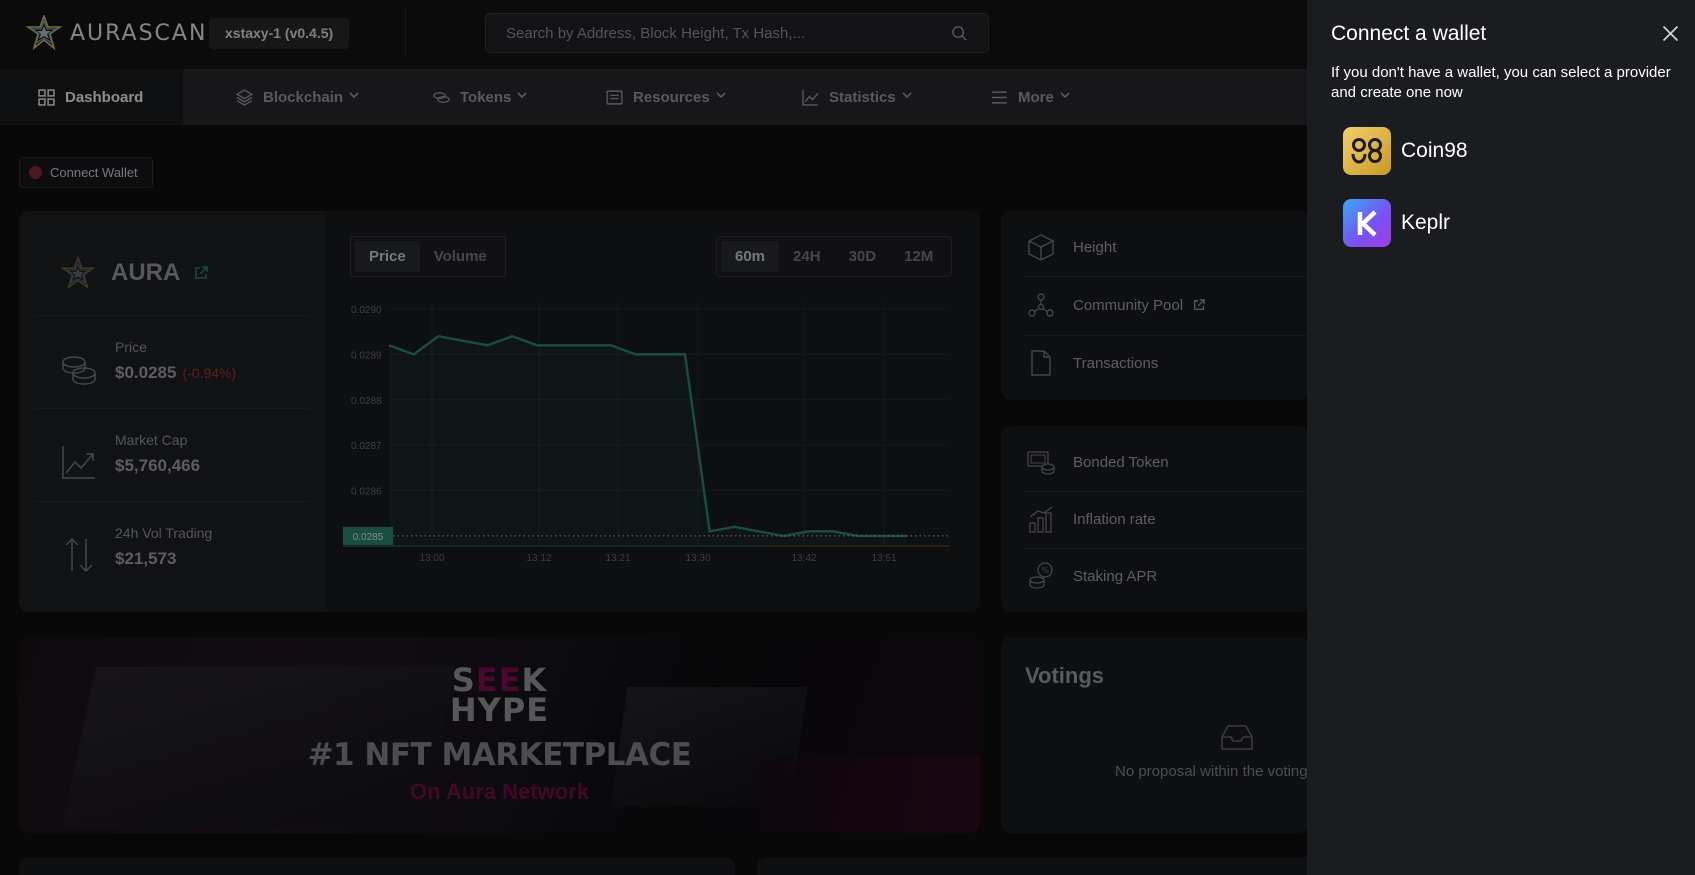  I want to click on drawer-title: Connect a wallet, so click(1409, 33).